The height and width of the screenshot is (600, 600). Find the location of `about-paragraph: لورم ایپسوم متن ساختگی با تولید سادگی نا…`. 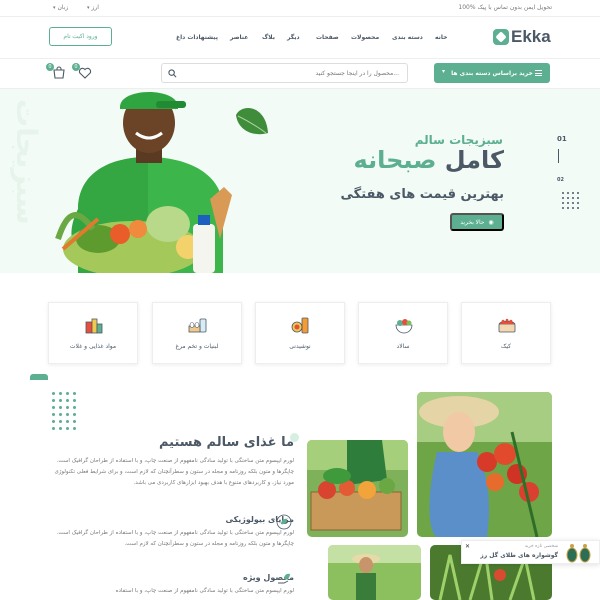

about-paragraph: لورم ایپسوم متن ساختگی با تولید سادگی نا… is located at coordinates (174, 472).